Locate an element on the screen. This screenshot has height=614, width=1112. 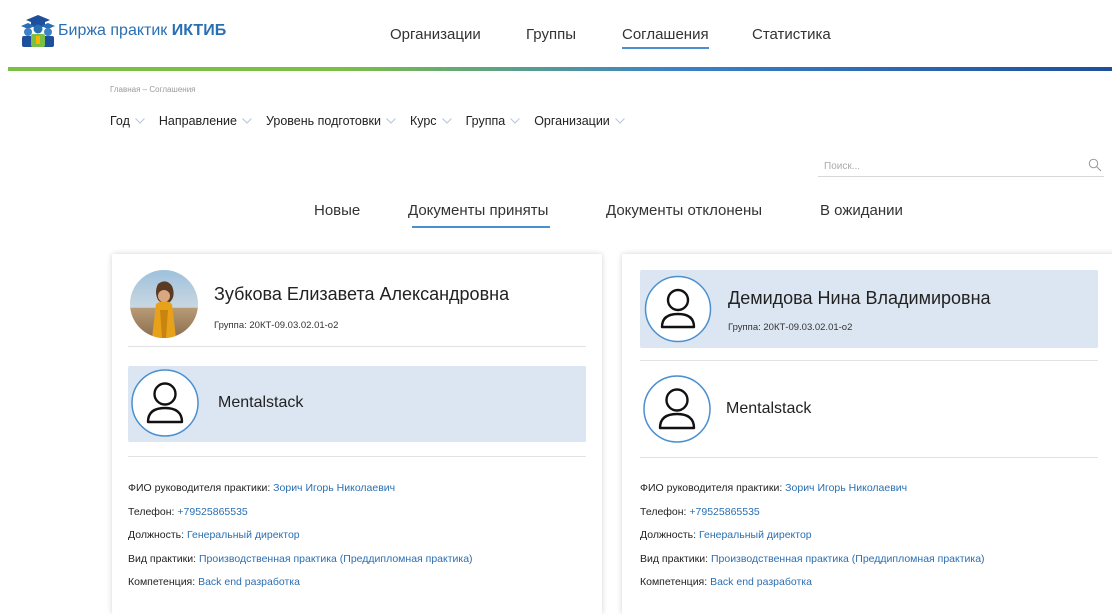
header-divider is located at coordinates (560, 69).